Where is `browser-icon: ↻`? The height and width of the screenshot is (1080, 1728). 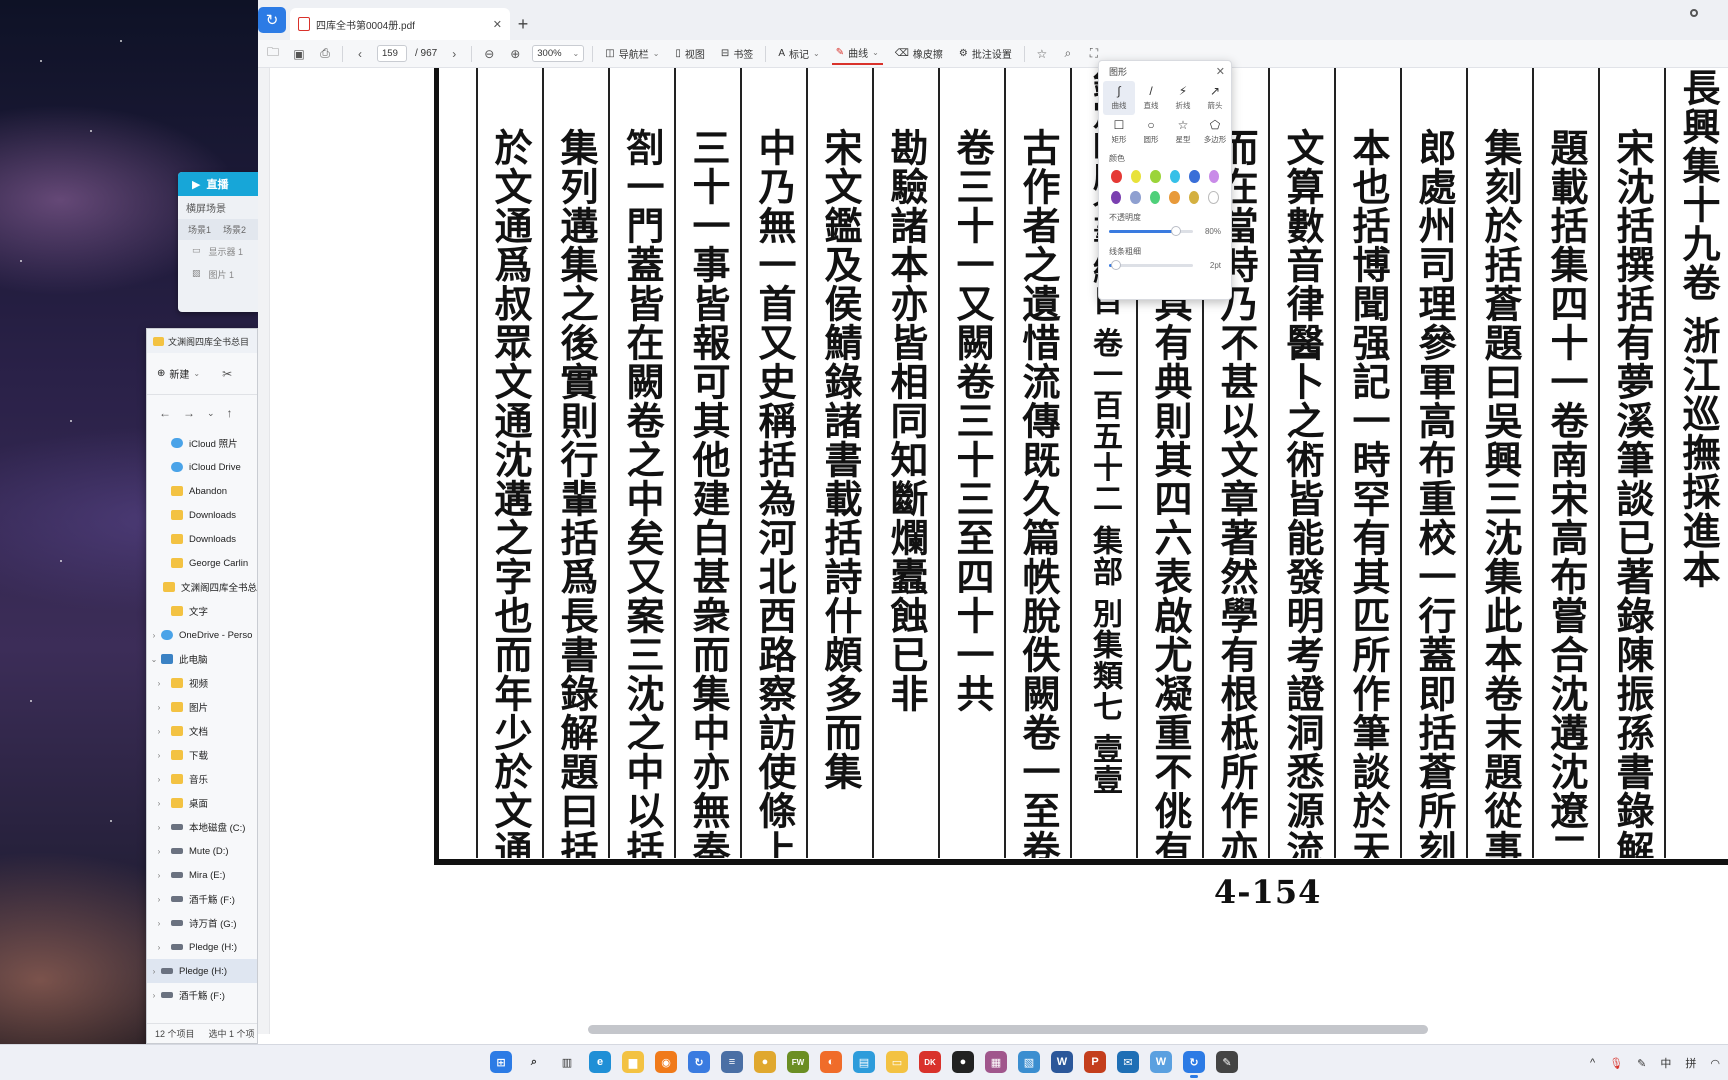 browser-icon: ↻ is located at coordinates (1194, 1064).